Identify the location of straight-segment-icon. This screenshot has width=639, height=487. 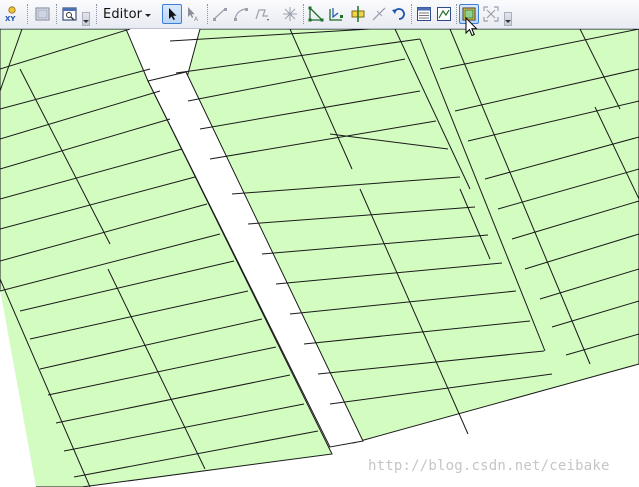
(220, 14).